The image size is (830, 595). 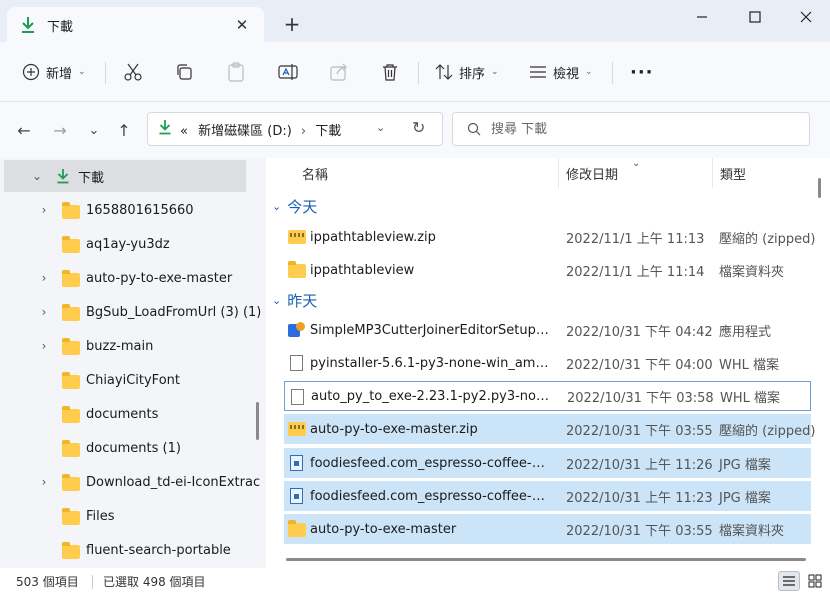 I want to click on close-icon, so click(x=806, y=17).